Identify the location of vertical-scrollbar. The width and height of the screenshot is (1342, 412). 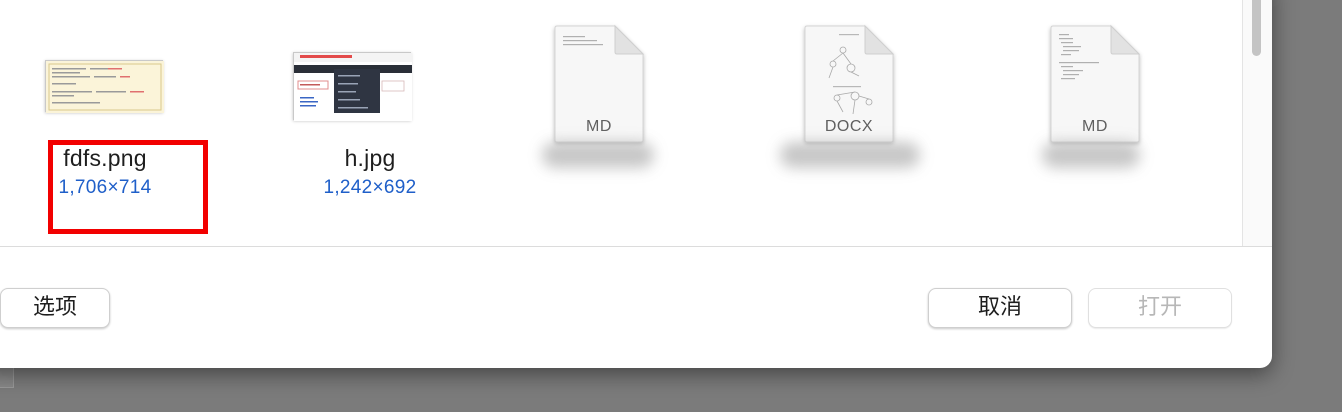
(1257, 123).